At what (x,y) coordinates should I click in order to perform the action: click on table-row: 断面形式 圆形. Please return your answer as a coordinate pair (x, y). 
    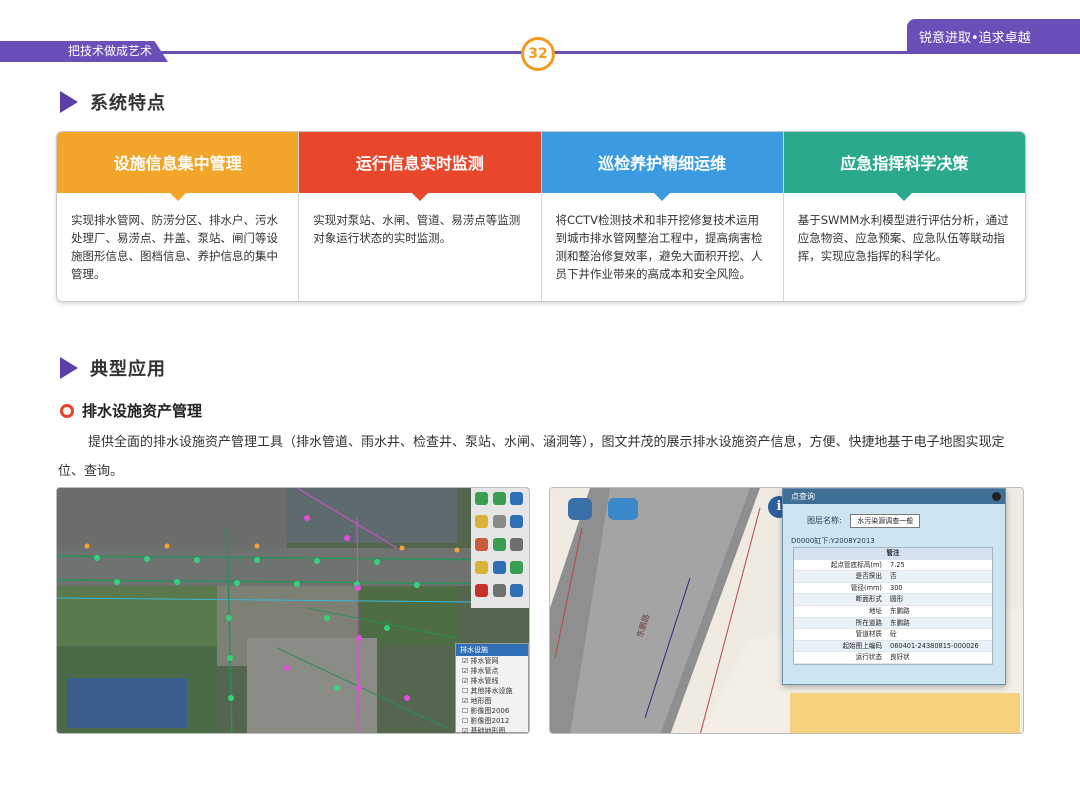
    Looking at the image, I should click on (893, 600).